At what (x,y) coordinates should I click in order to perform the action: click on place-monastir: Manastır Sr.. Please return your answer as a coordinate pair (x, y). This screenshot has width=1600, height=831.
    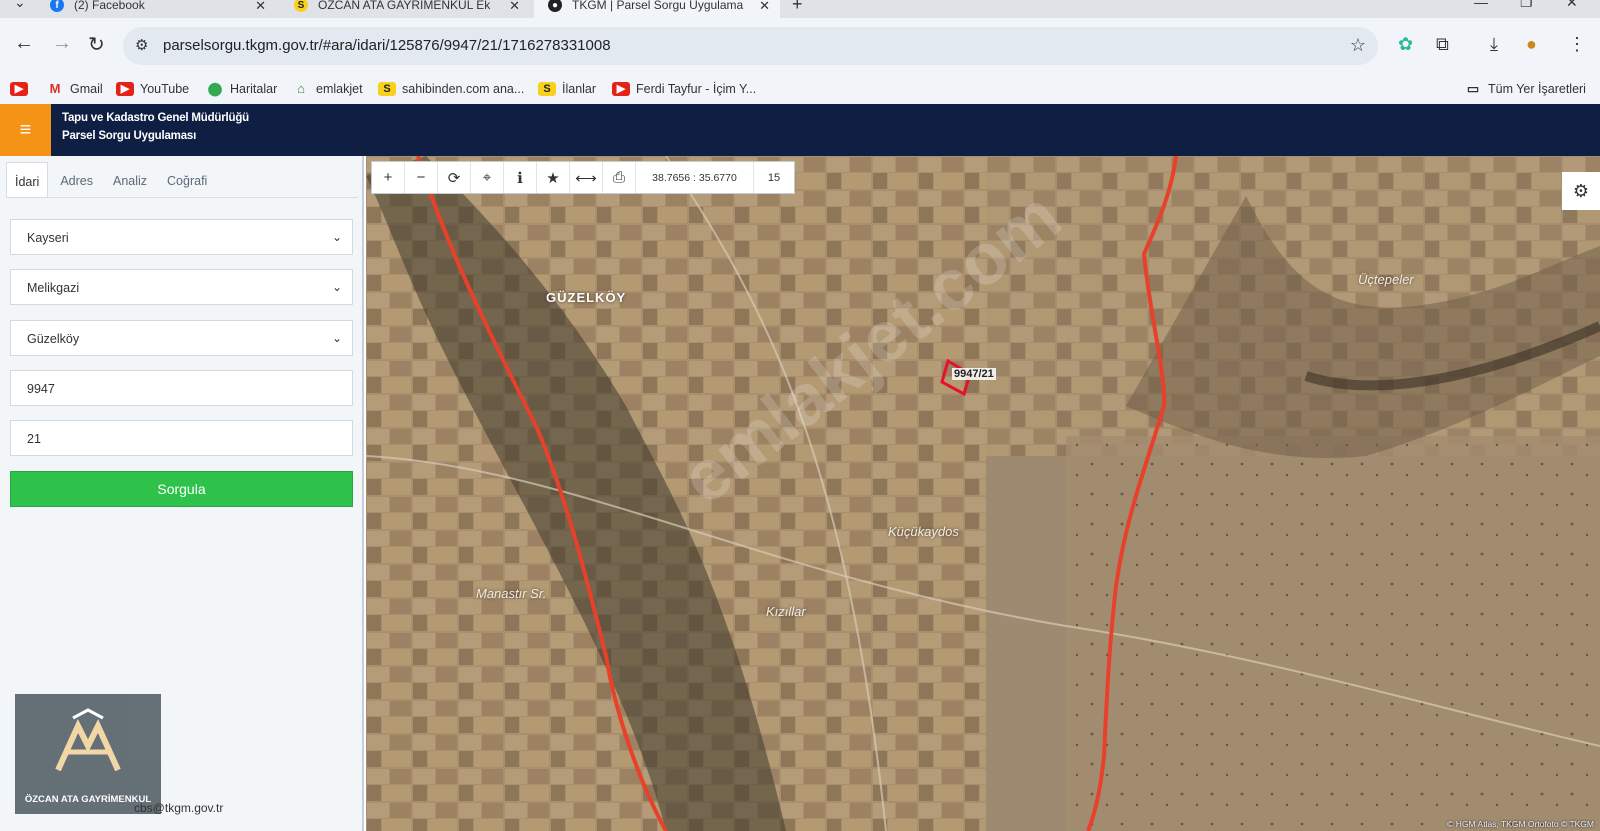
    Looking at the image, I should click on (511, 593).